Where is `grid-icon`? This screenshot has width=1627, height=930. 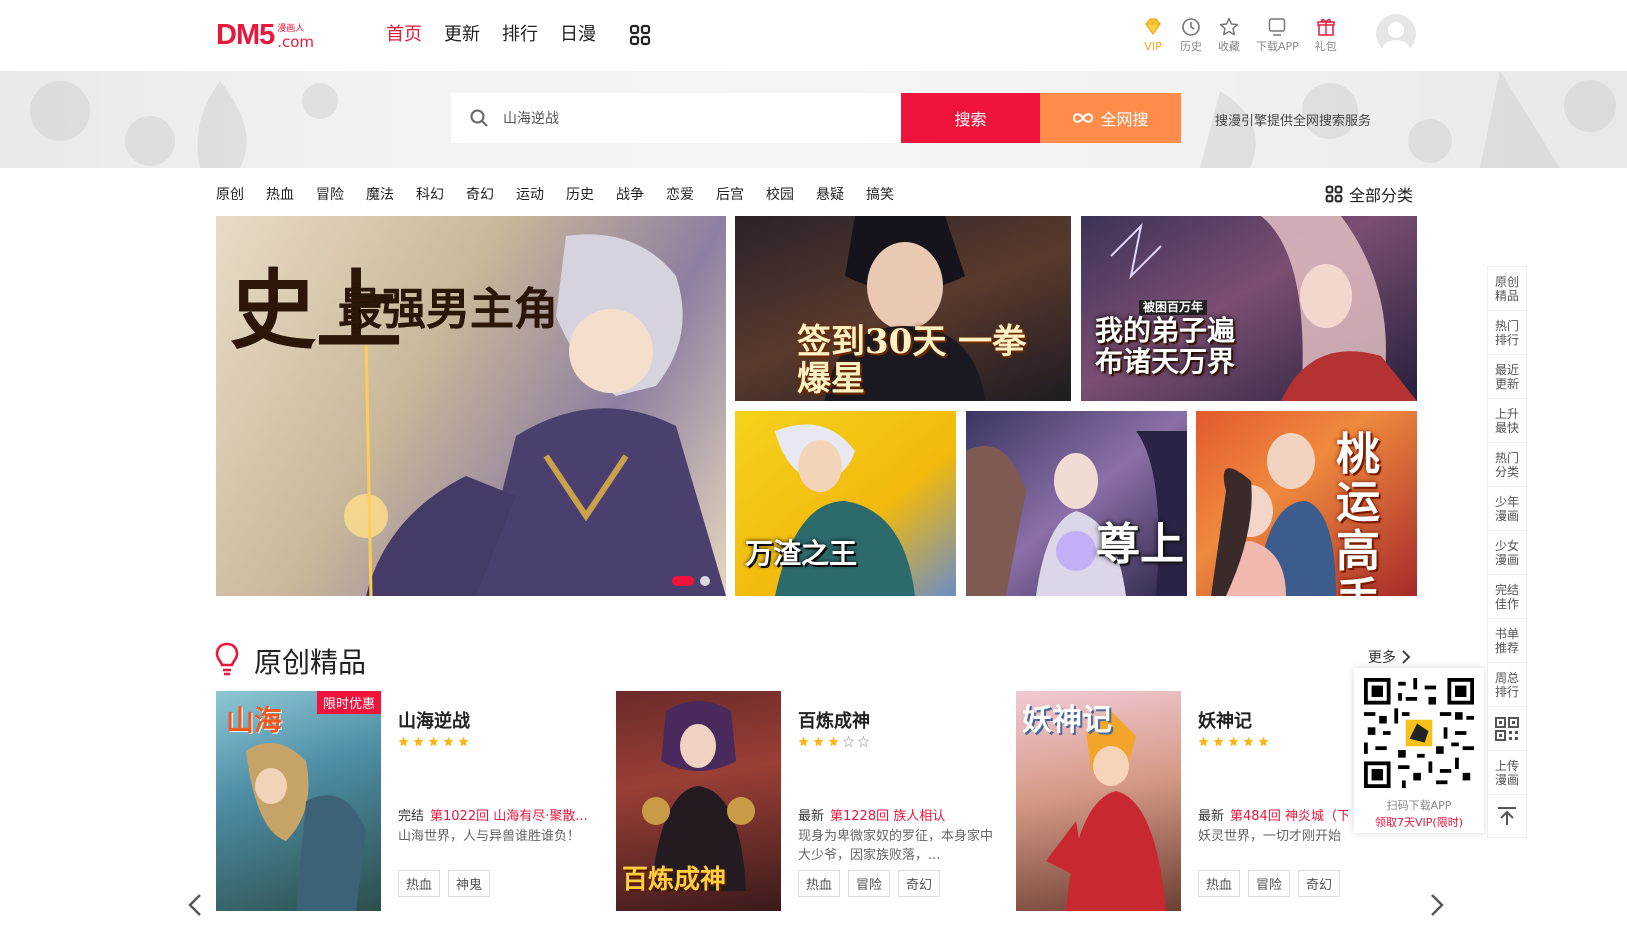
grid-icon is located at coordinates (1334, 194).